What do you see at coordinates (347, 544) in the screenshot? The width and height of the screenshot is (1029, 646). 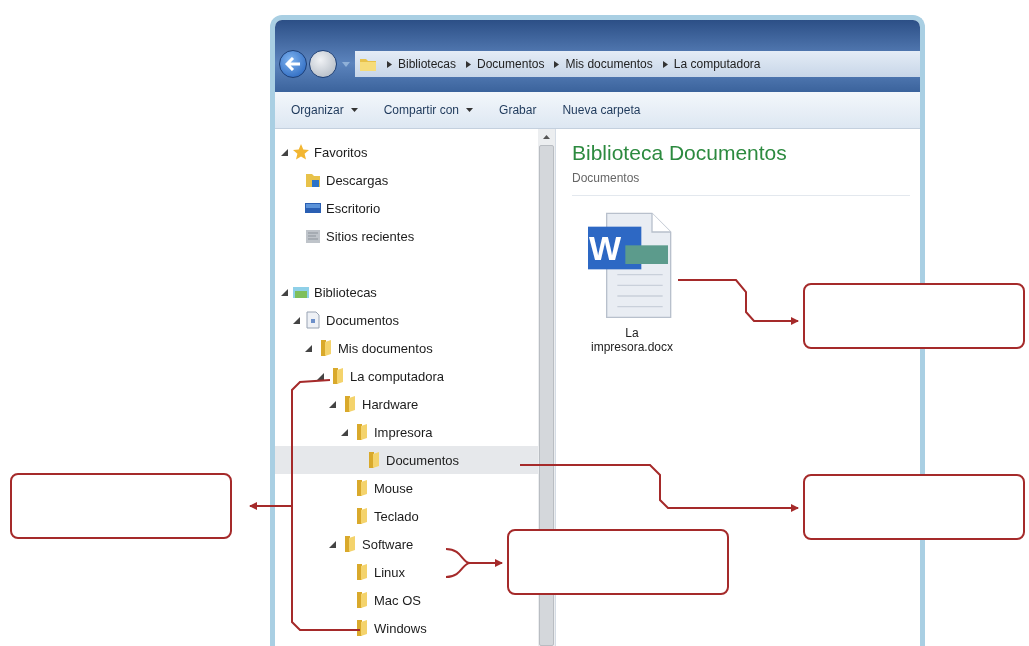 I see `tree-item: Software` at bounding box center [347, 544].